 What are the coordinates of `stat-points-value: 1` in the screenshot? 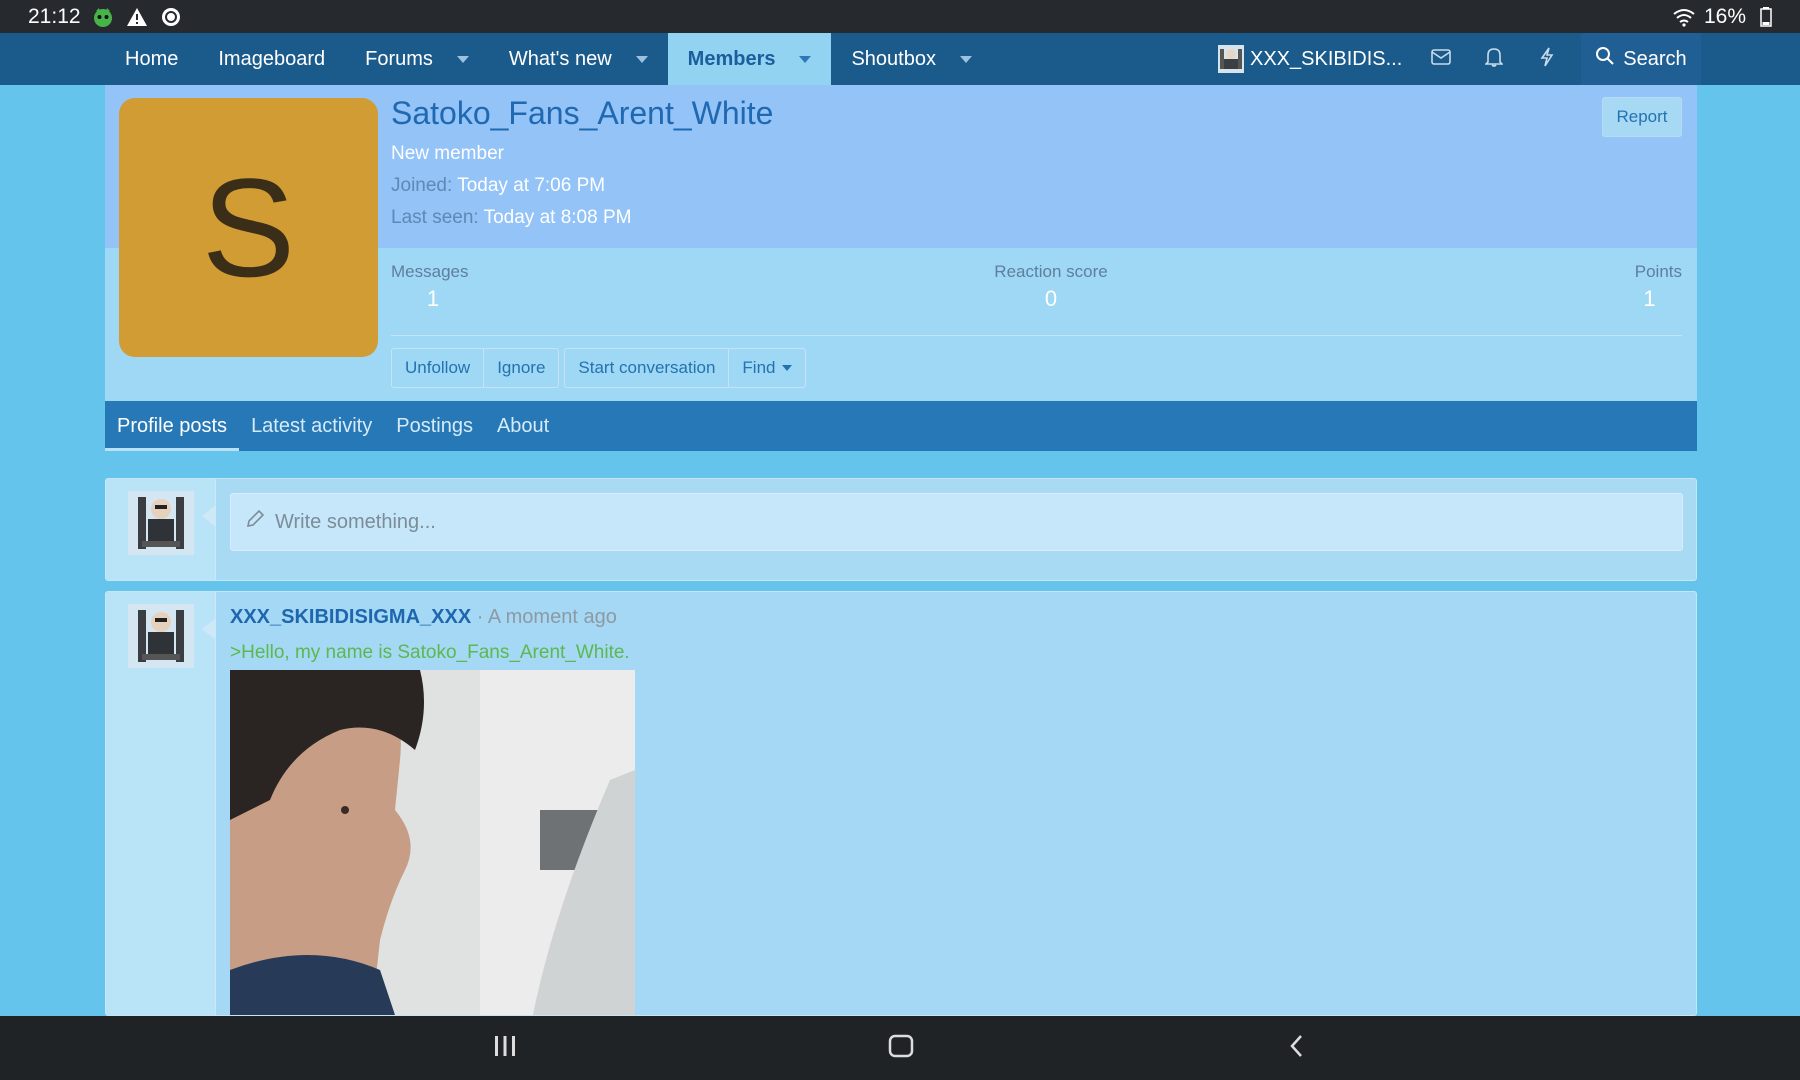 It's located at (1649, 298).